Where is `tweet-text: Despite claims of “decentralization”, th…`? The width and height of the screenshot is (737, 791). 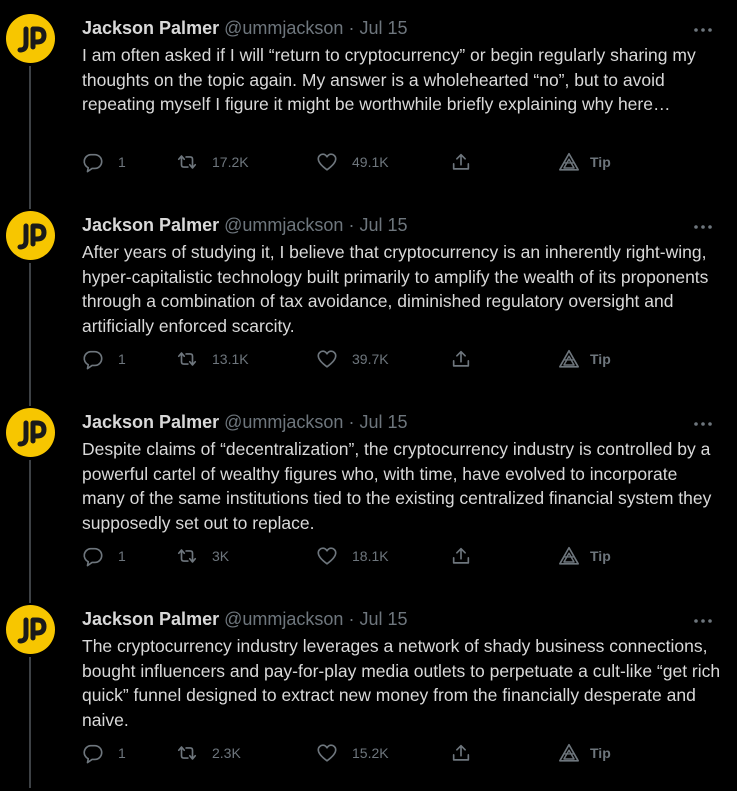
tweet-text: Despite claims of “decentralization”, th… is located at coordinates (397, 486).